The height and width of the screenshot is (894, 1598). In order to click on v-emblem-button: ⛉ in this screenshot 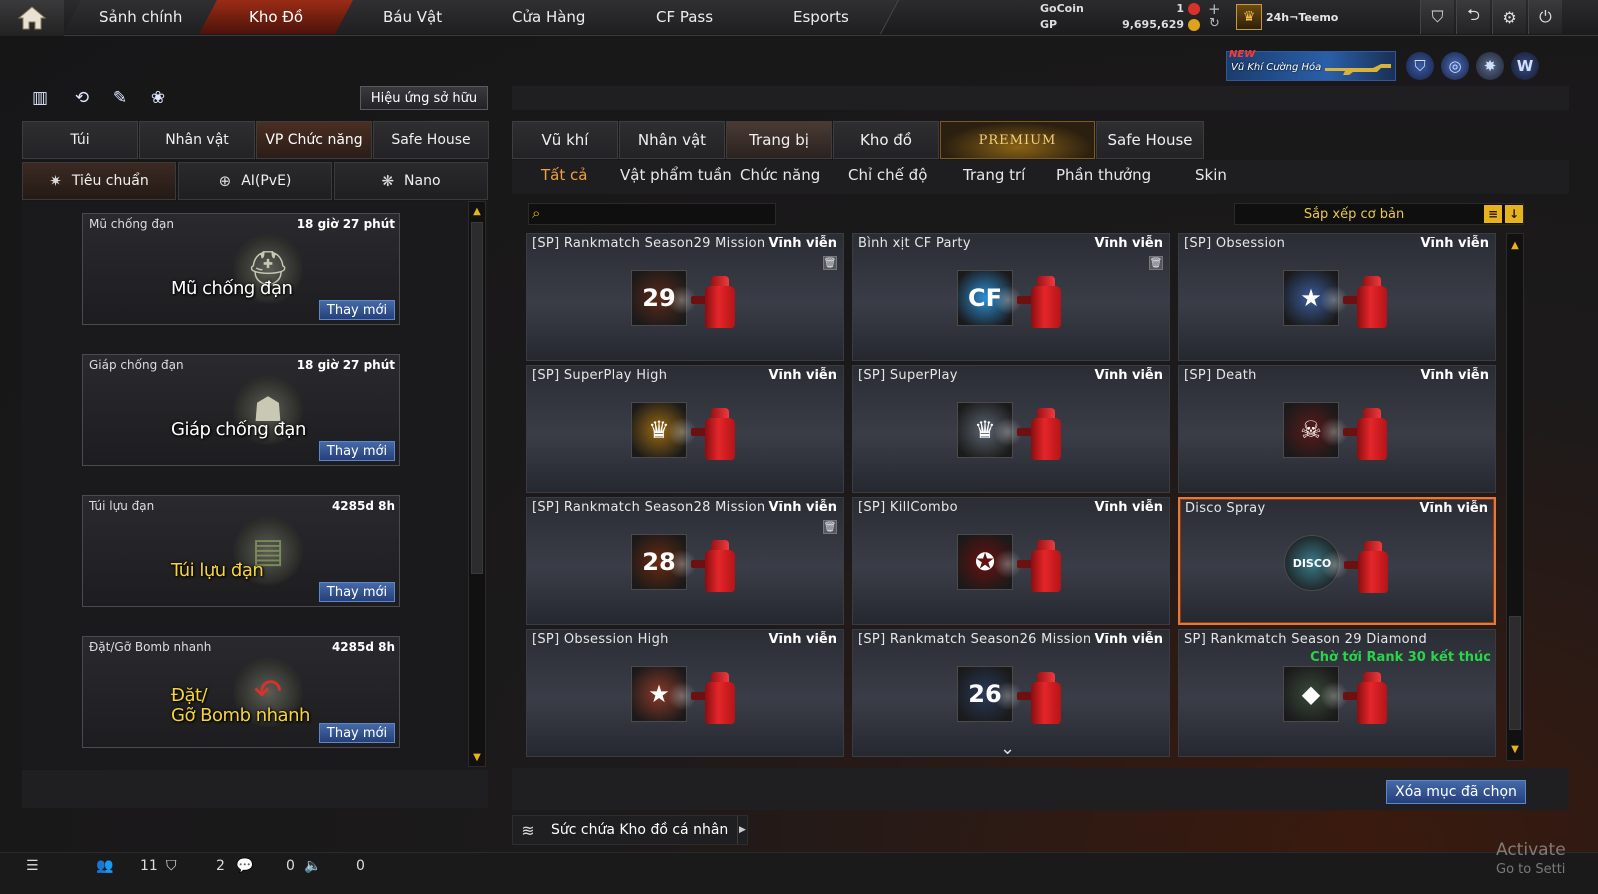, I will do `click(1420, 66)`.